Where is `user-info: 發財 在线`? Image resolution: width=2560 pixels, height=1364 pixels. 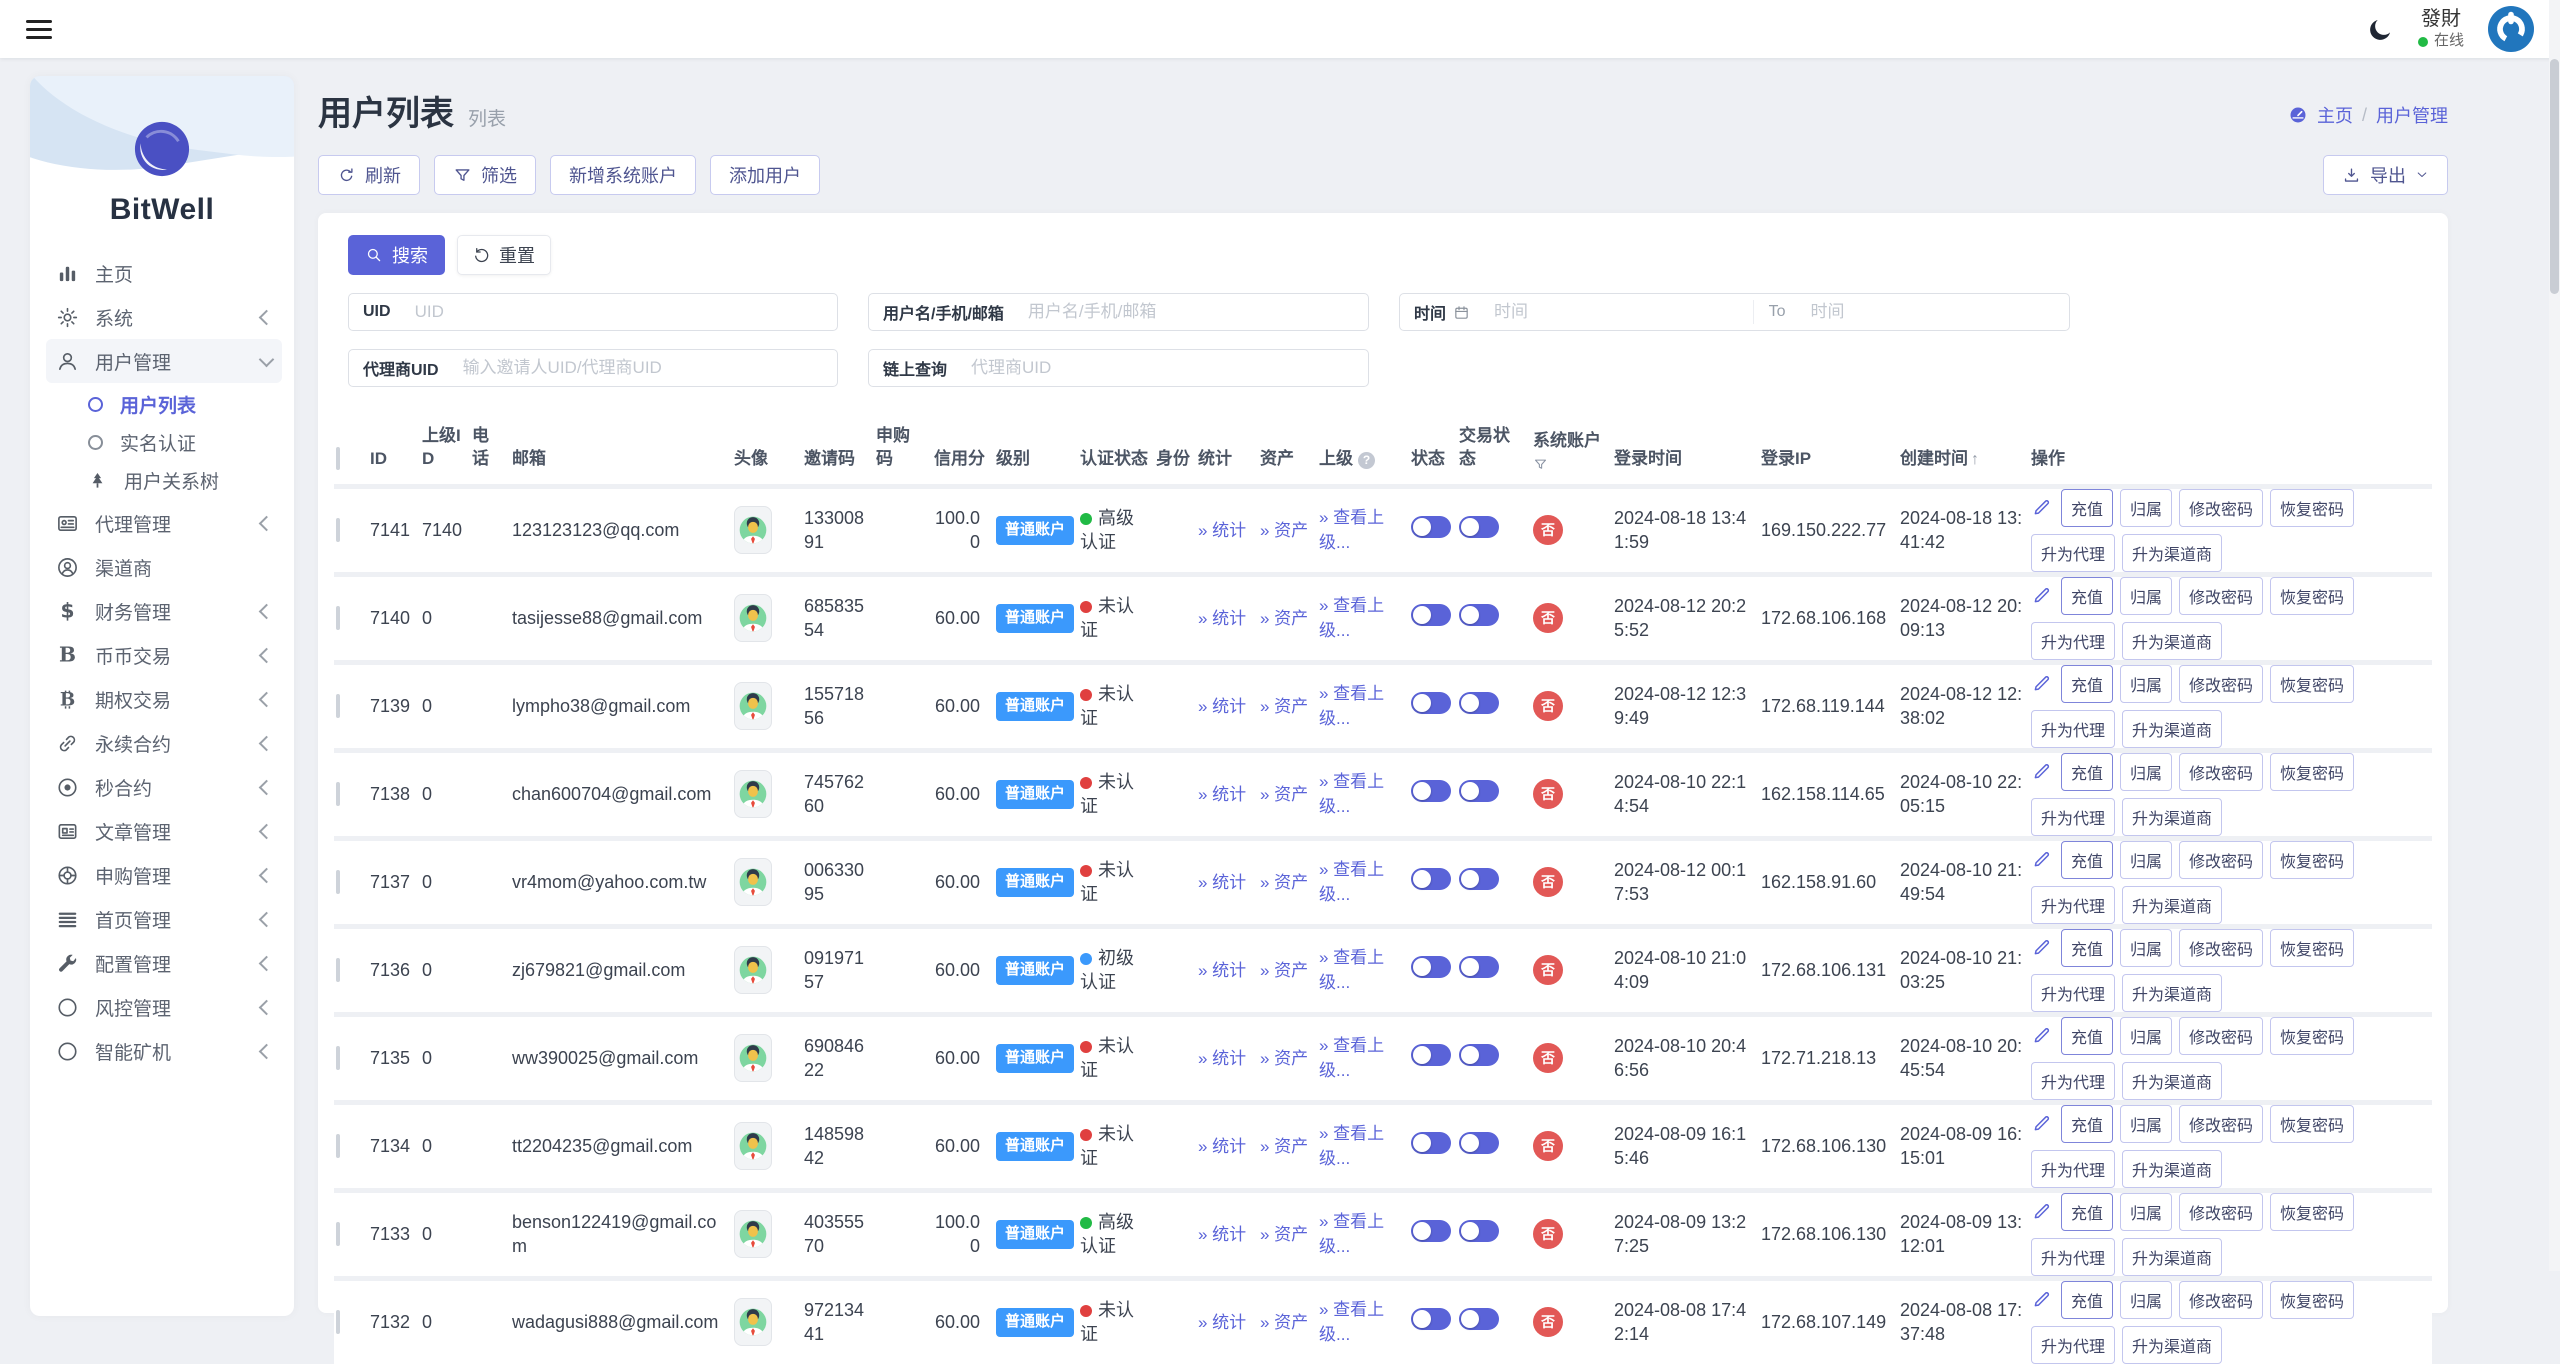
user-info: 發財 在线 is located at coordinates (2440, 29).